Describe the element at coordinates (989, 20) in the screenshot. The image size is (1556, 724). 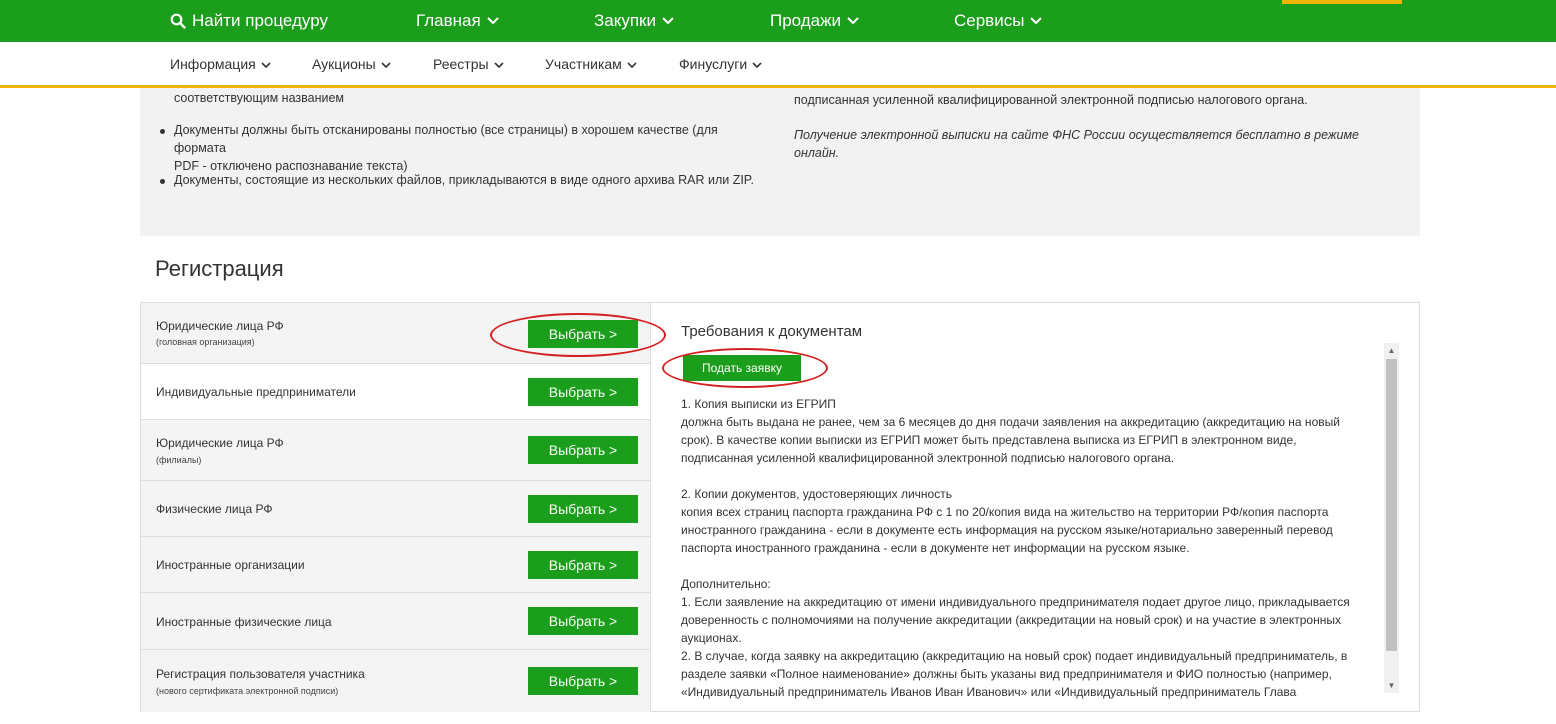
I see `topnav-label: Сервисы` at that location.